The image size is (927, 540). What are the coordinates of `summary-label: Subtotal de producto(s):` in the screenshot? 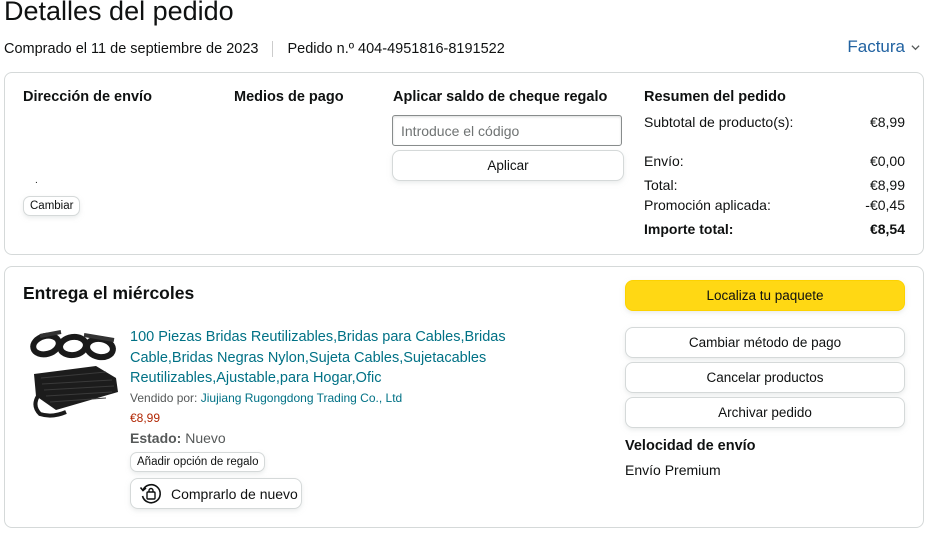 It's located at (719, 122).